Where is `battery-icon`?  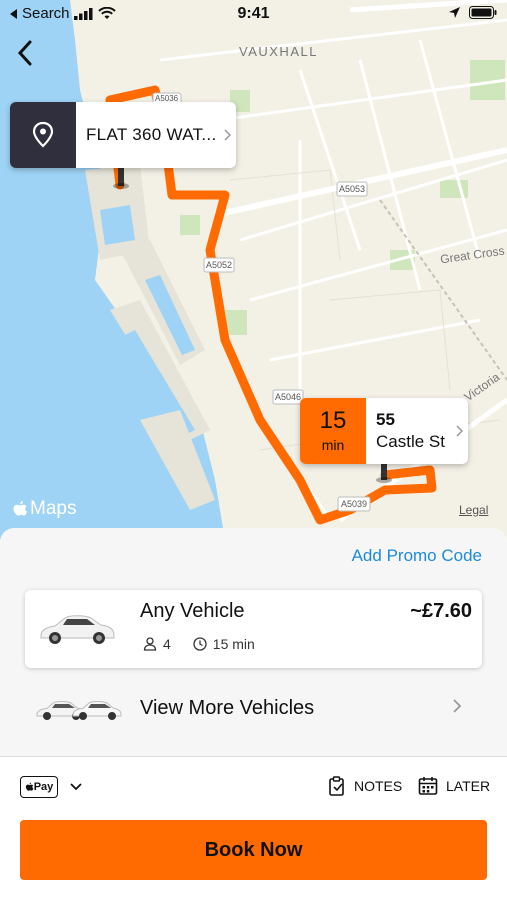
battery-icon is located at coordinates (483, 12).